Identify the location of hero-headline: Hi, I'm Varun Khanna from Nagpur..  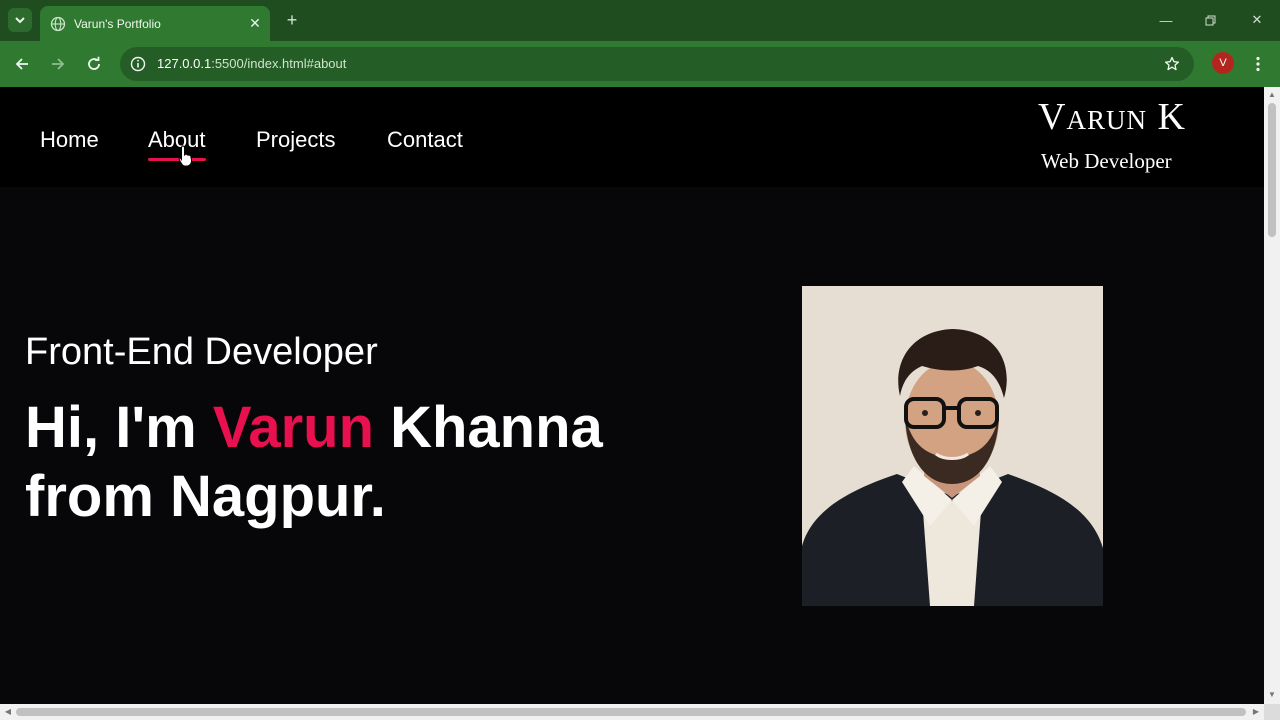
(314, 462).